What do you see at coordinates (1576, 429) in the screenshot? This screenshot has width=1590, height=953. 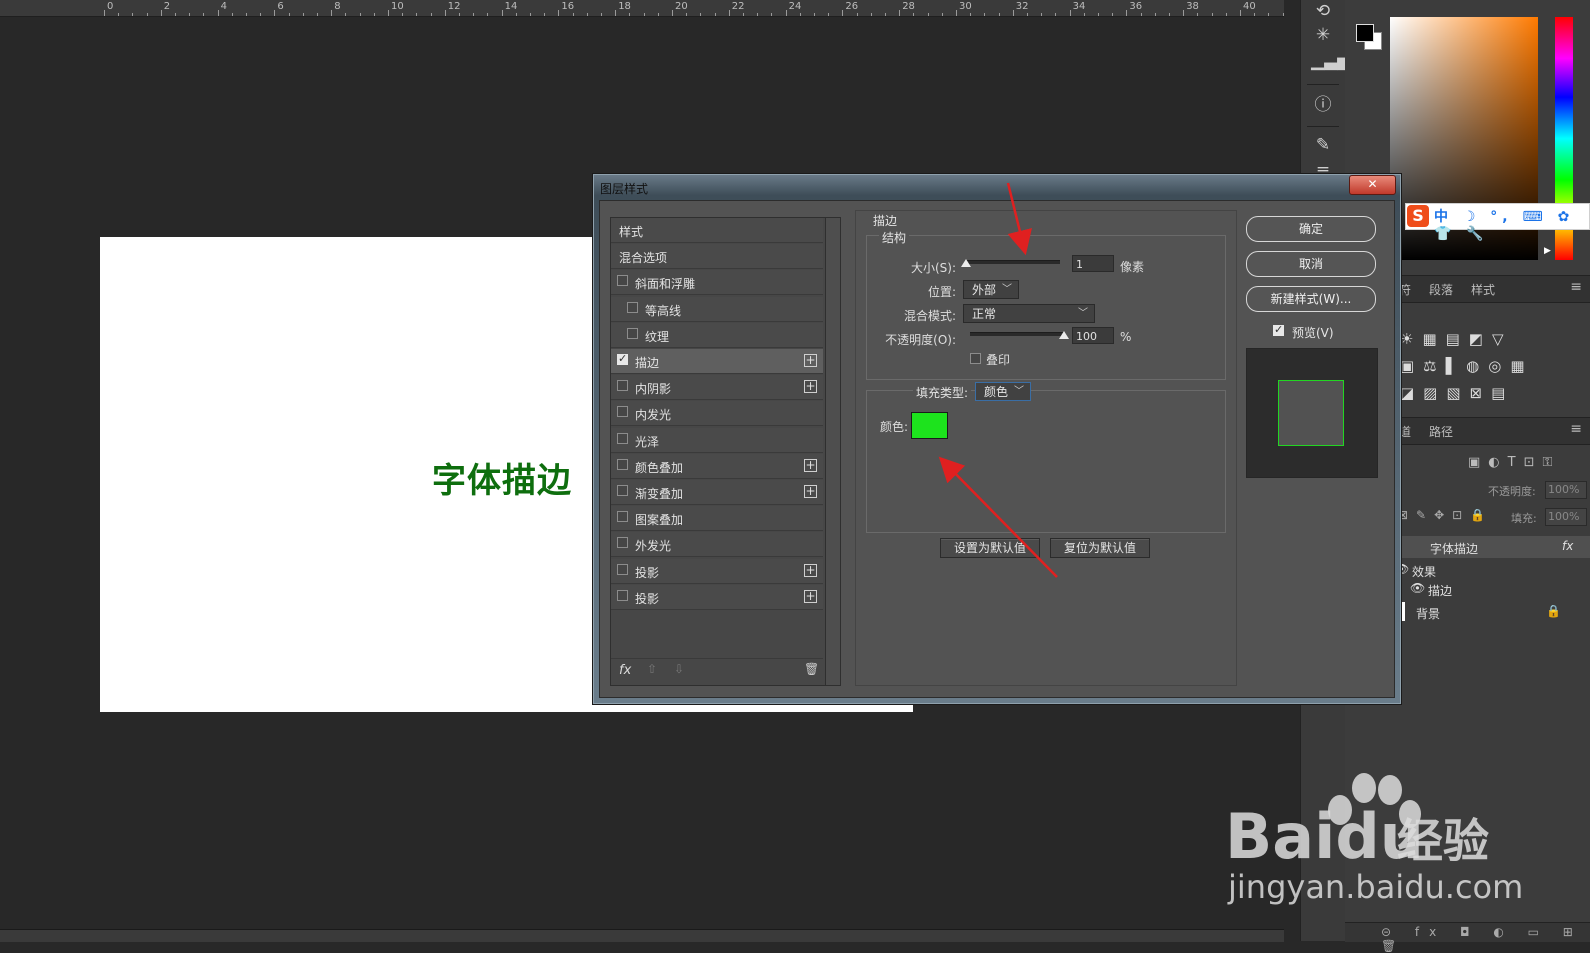 I see `layers-menu-icon: ≡` at bounding box center [1576, 429].